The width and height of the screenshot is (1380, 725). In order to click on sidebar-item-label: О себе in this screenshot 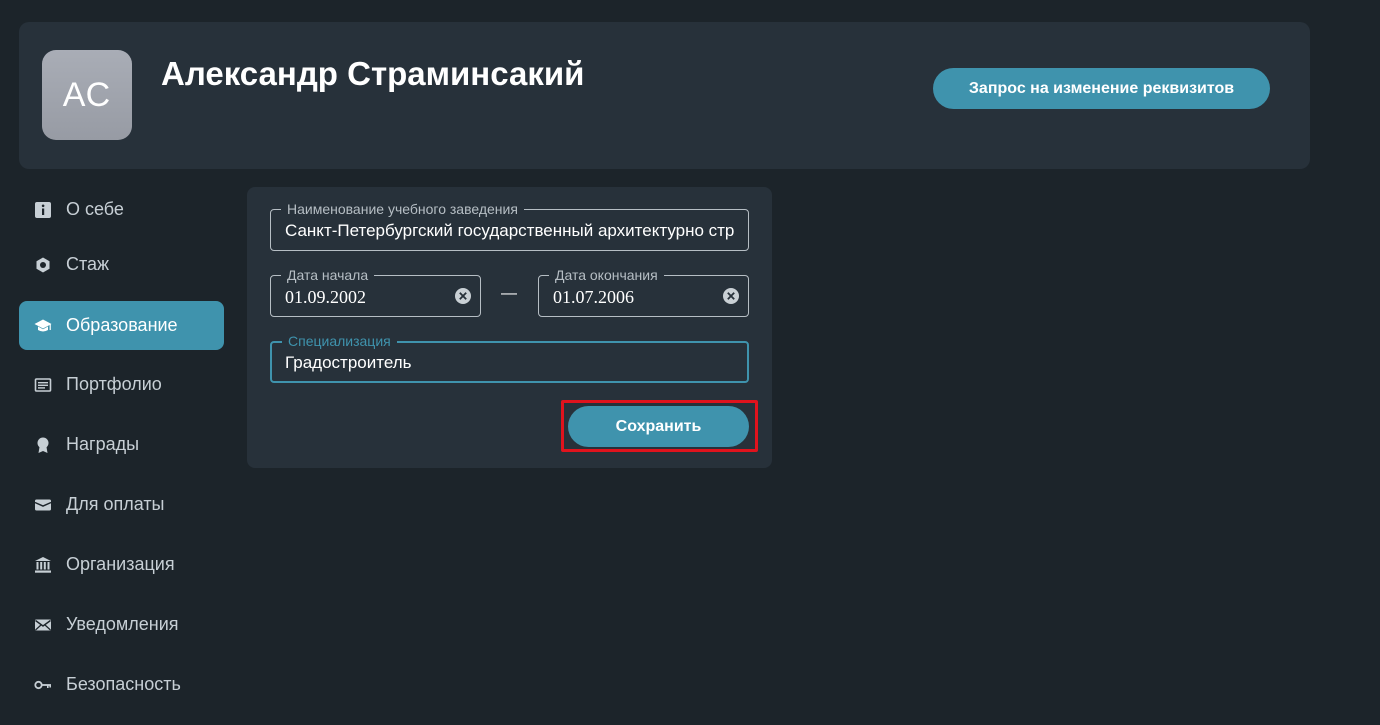, I will do `click(95, 209)`.